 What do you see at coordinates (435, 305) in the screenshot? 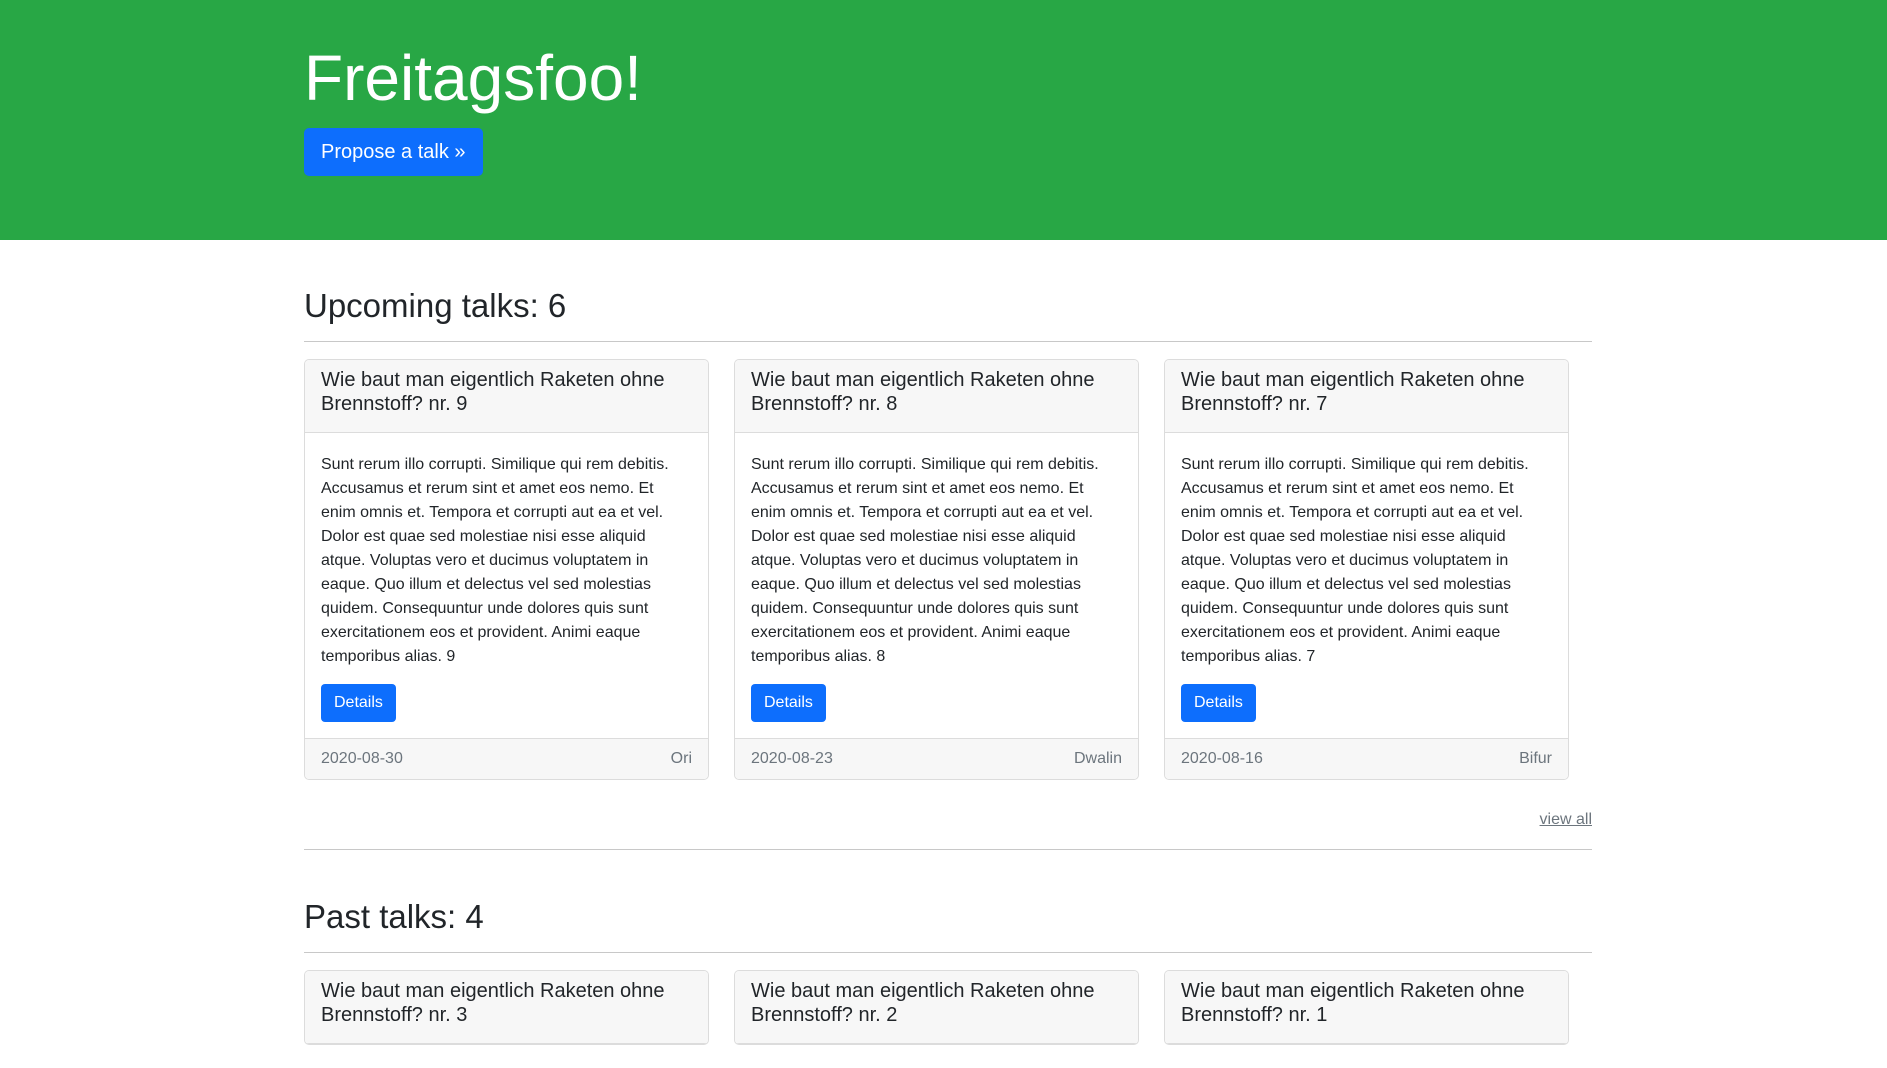
I see `upcoming-title: Upcoming talks: 6` at bounding box center [435, 305].